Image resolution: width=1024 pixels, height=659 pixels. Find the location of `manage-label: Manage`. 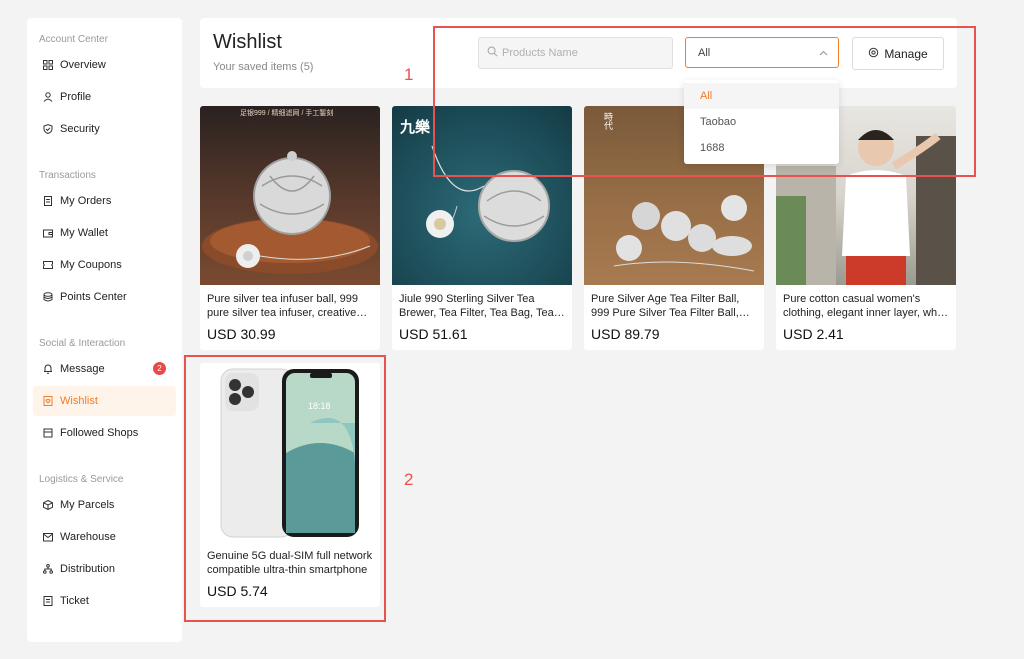

manage-label: Manage is located at coordinates (906, 53).